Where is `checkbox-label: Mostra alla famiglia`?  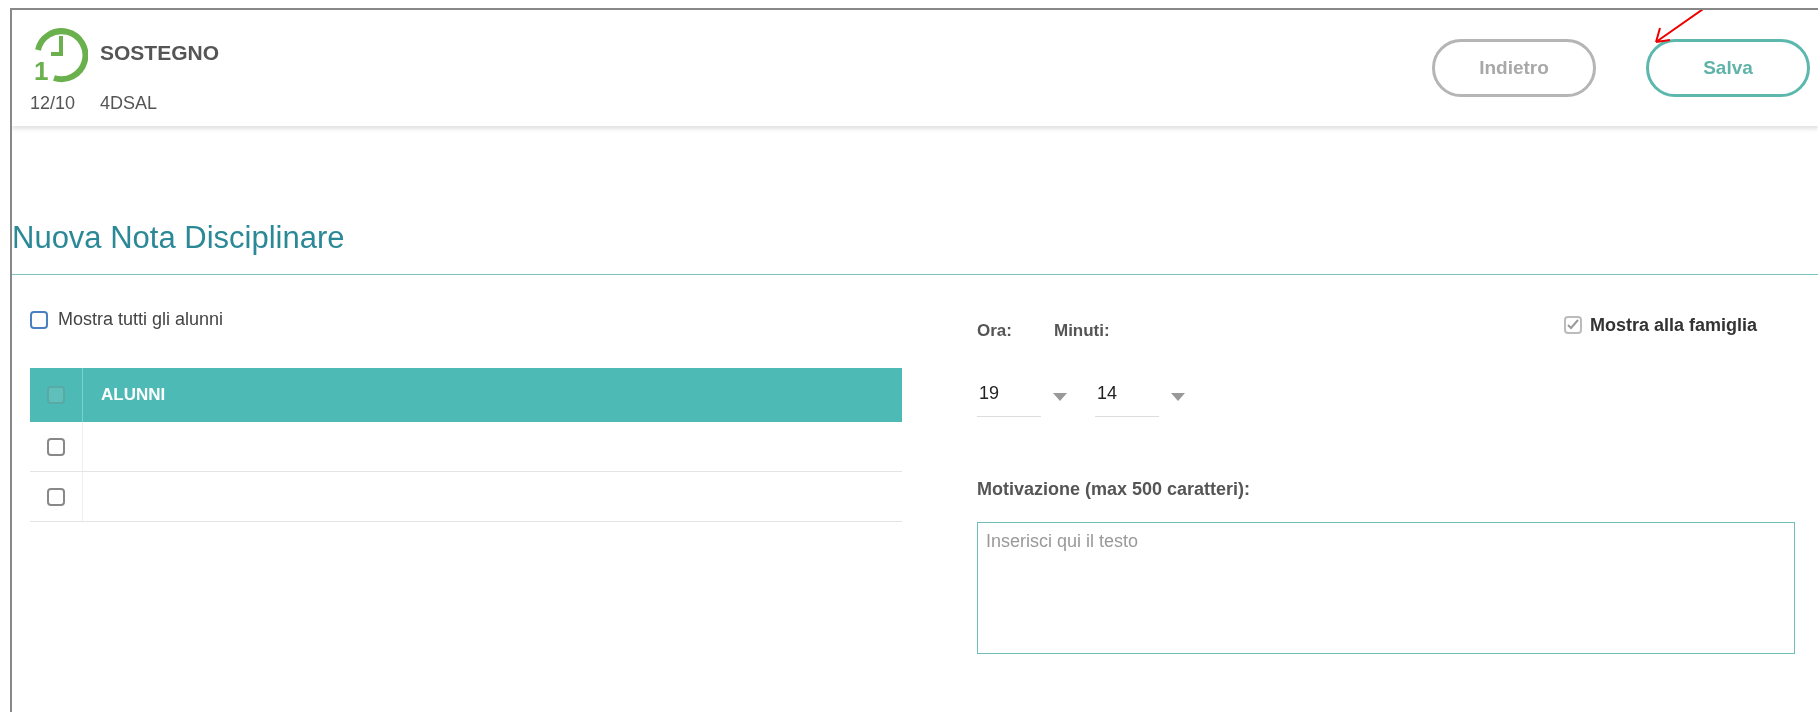 checkbox-label: Mostra alla famiglia is located at coordinates (1673, 325).